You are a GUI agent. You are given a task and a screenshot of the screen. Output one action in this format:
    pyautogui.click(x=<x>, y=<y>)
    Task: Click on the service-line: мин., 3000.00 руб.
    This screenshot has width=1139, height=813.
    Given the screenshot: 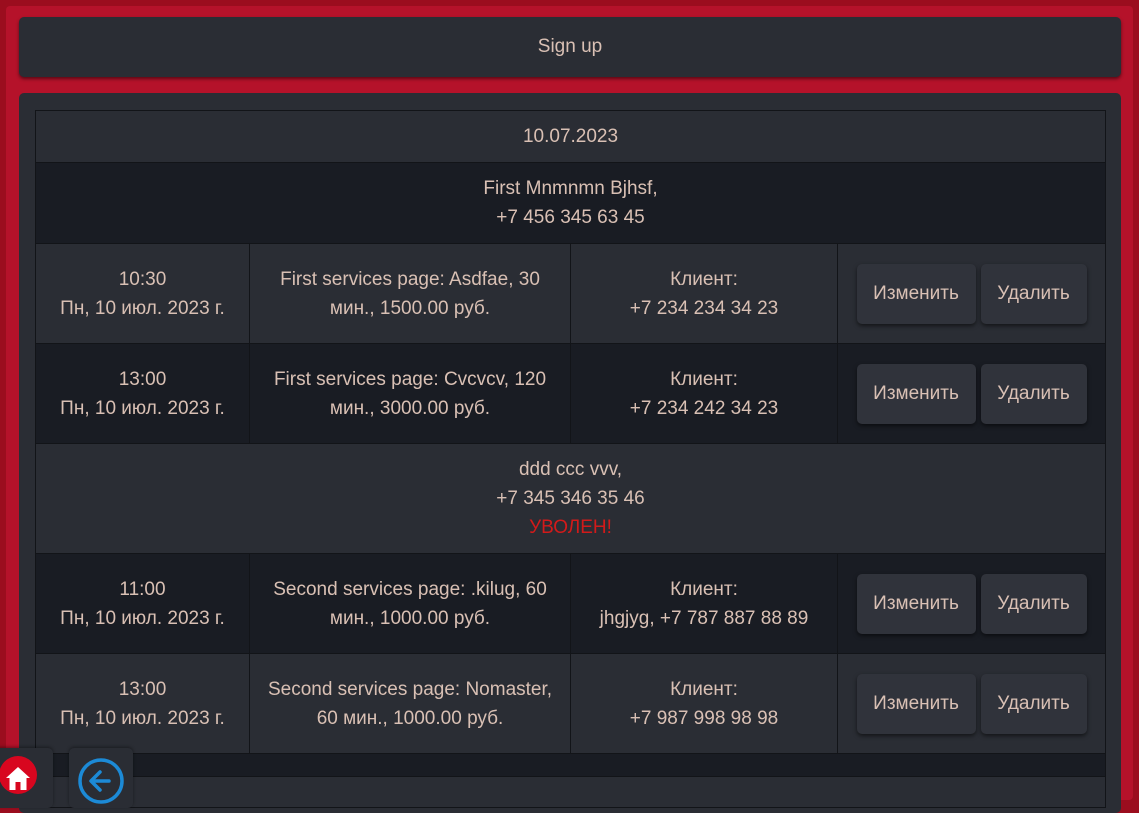 What is the action you would take?
    pyautogui.click(x=410, y=408)
    